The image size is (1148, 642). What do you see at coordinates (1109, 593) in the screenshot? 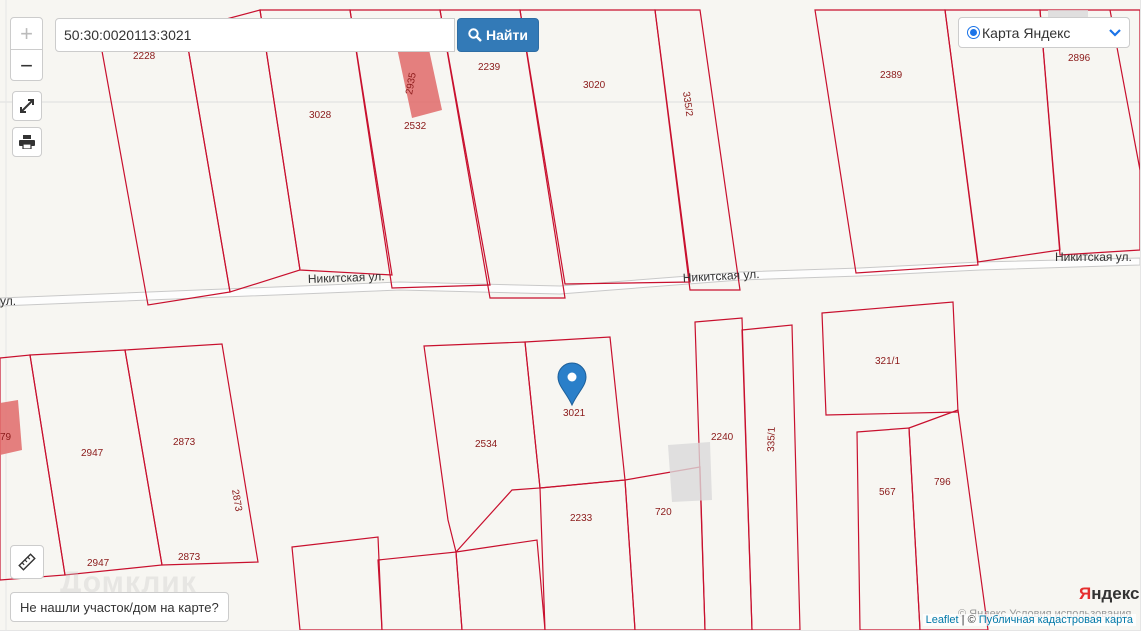
I see `yandex-logo: Яндекс` at bounding box center [1109, 593].